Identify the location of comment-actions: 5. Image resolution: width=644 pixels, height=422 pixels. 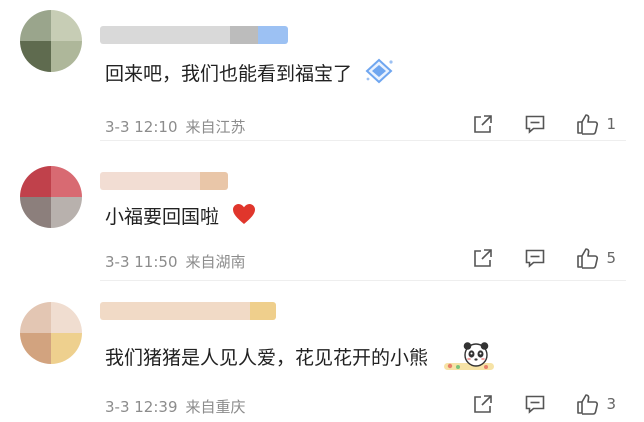
(529, 258).